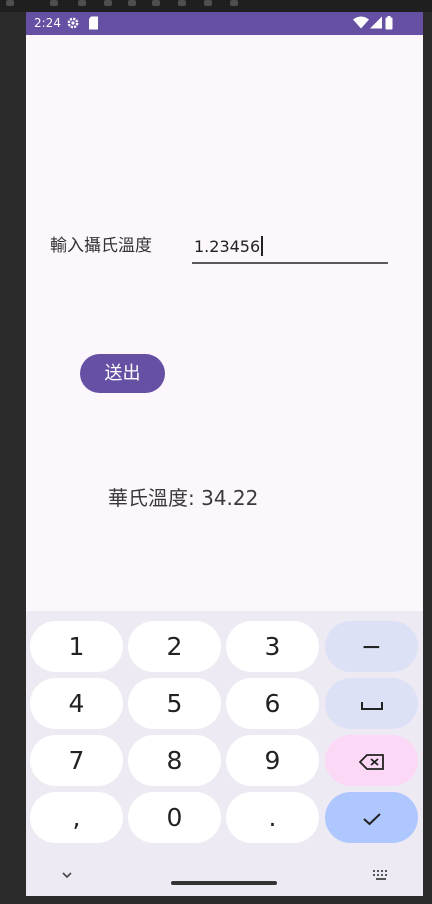  I want to click on key-label: ,, so click(76, 817).